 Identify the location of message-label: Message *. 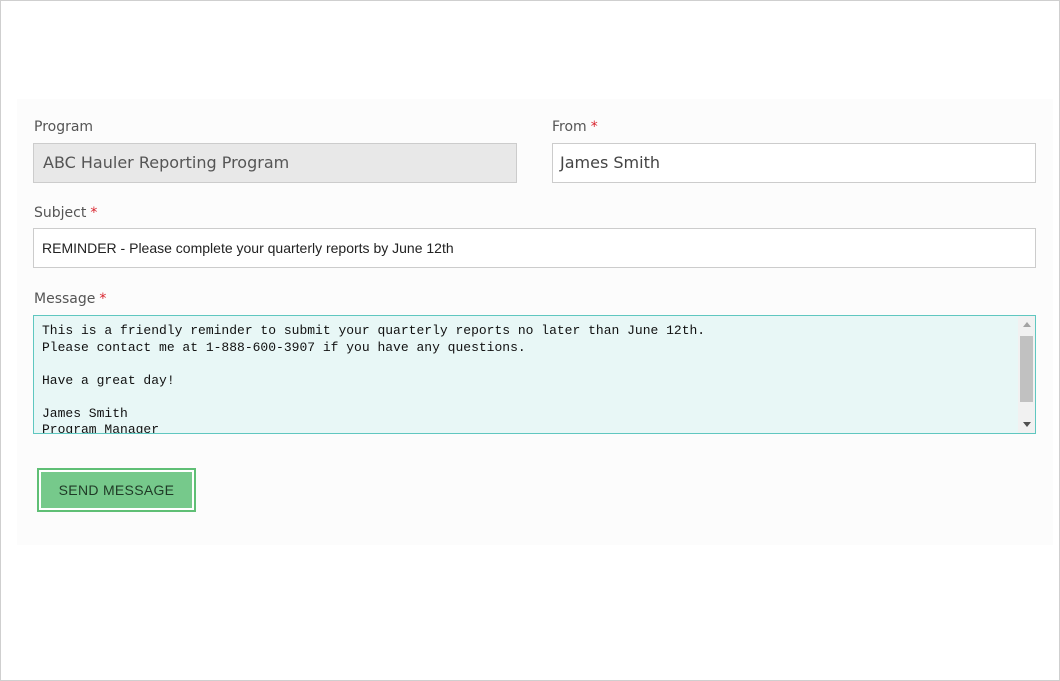
(70, 299).